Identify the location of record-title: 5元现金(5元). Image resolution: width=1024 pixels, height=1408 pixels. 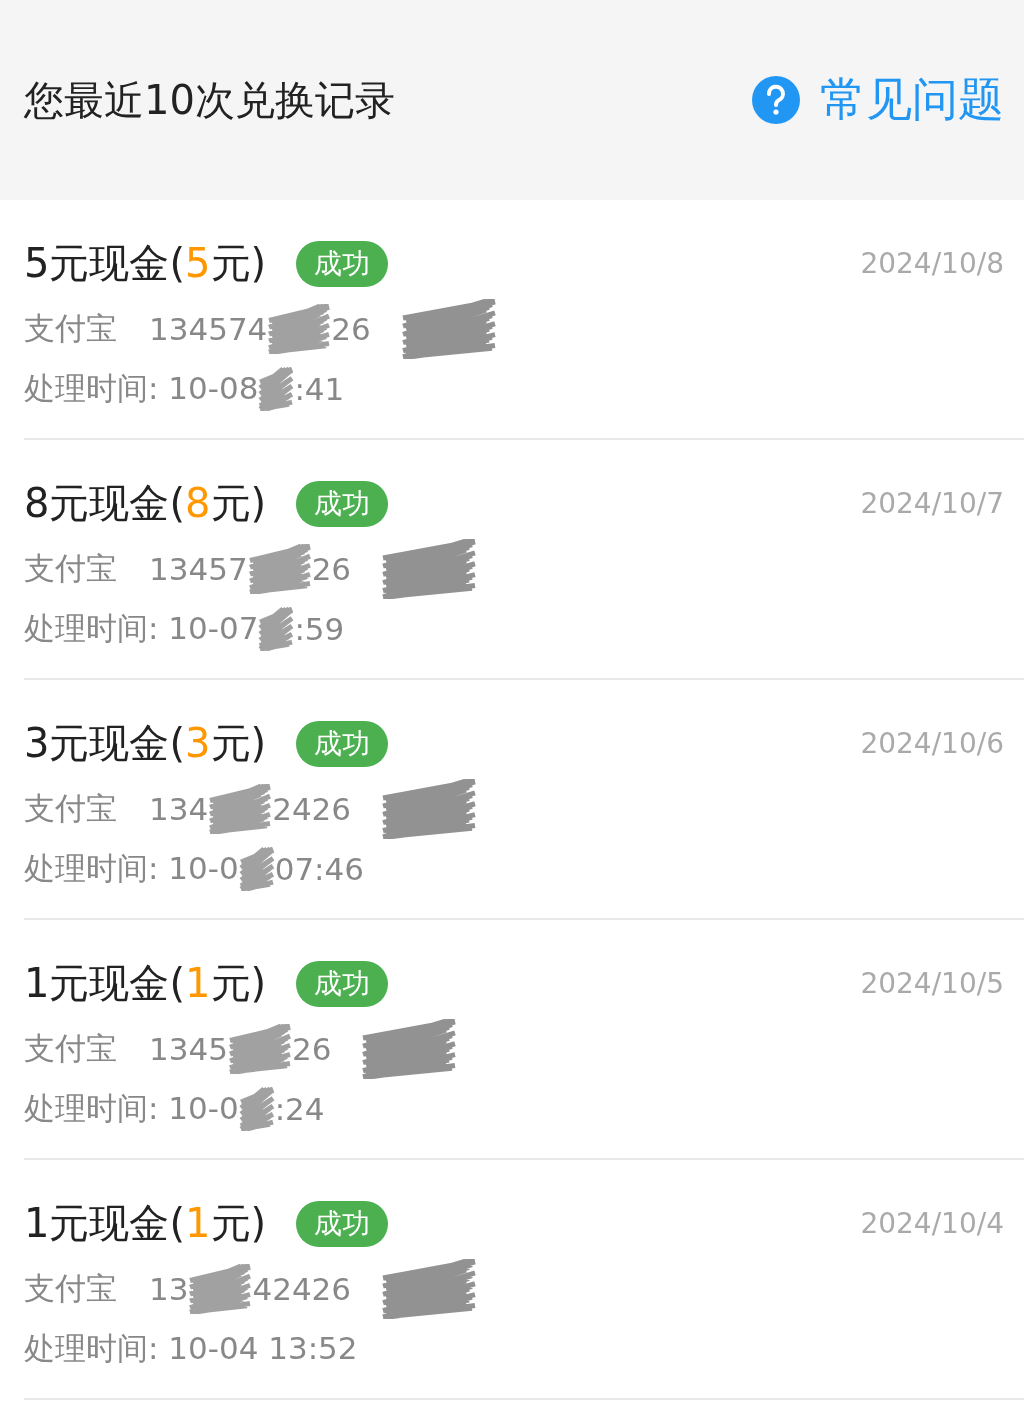
(145, 263).